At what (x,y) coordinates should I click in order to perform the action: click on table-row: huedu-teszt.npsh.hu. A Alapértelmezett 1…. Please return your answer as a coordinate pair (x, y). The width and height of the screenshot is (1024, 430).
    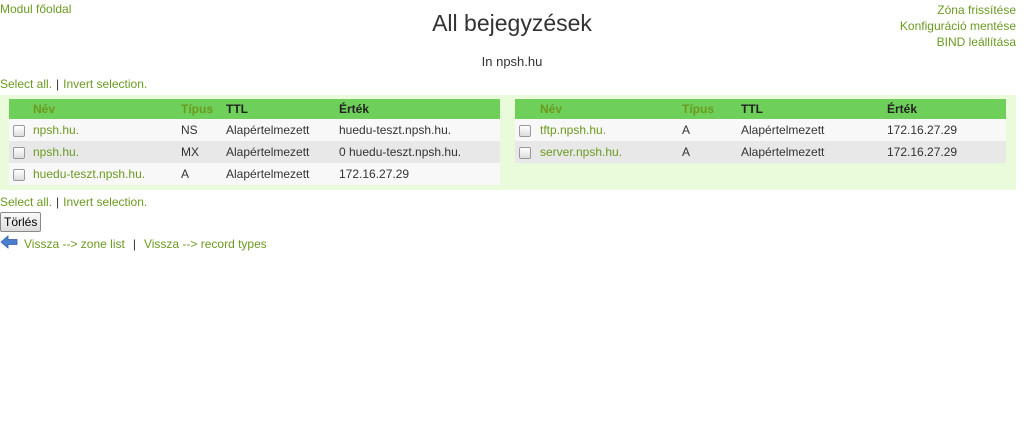
    Looking at the image, I should click on (254, 174).